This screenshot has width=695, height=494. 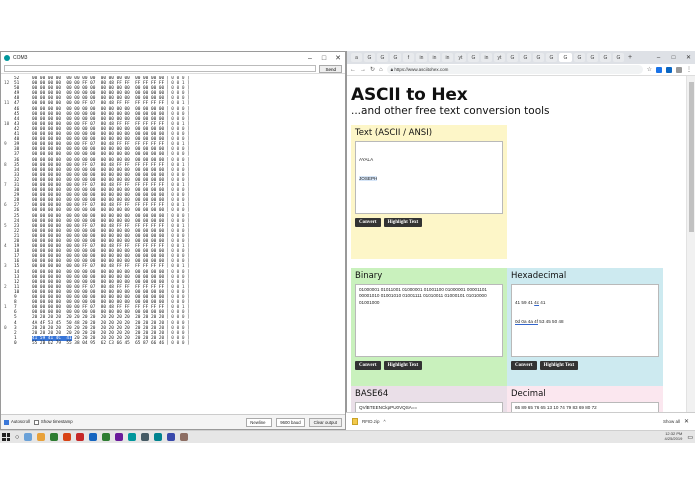 What do you see at coordinates (690, 437) in the screenshot?
I see `notification-icon: ▭` at bounding box center [690, 437].